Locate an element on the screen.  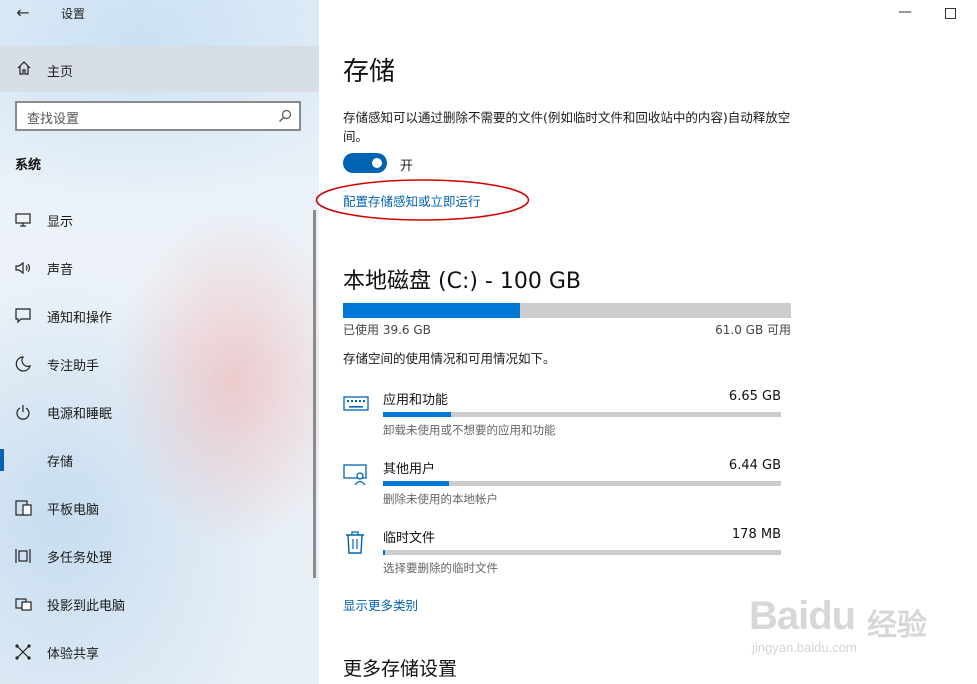
power-icon is located at coordinates (23, 412).